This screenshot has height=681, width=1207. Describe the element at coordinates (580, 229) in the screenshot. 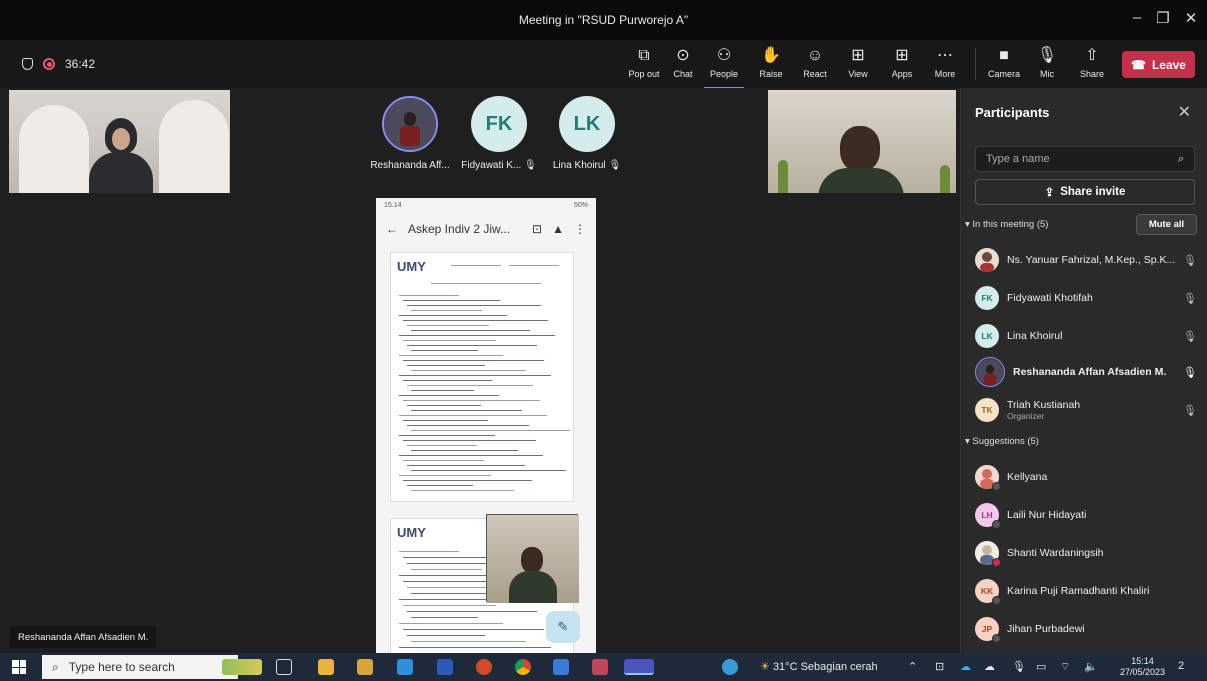

I see `kebab-menu-icon: ⋮` at that location.